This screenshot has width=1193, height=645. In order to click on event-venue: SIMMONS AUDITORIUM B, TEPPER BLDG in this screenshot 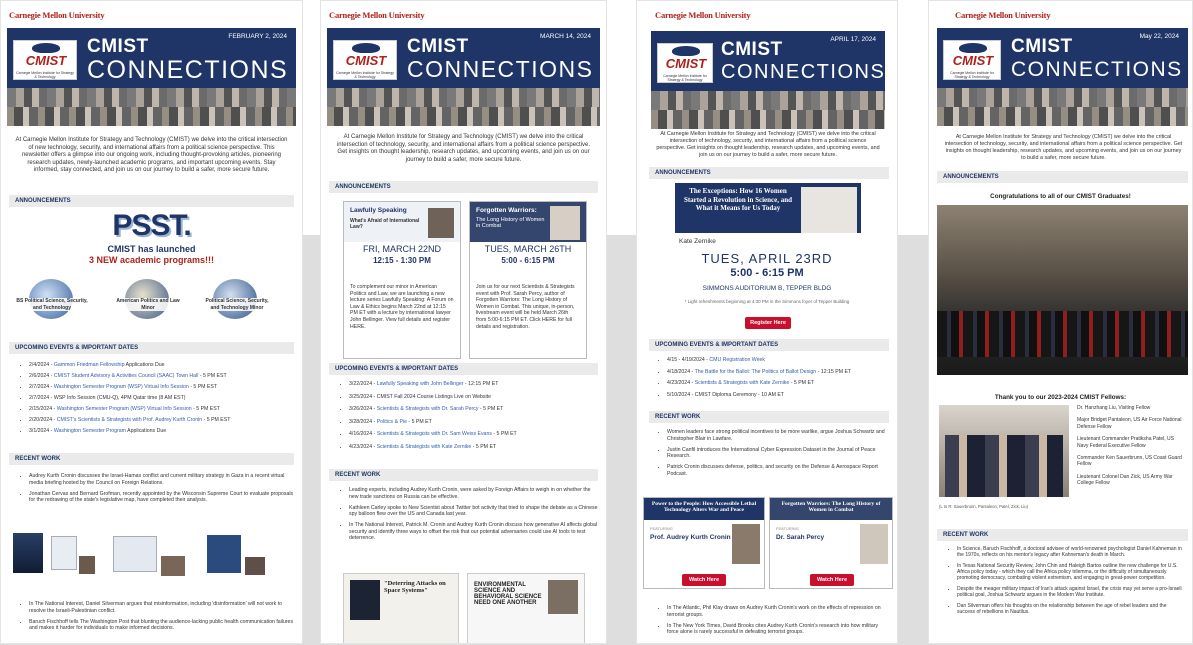, I will do `click(767, 288)`.